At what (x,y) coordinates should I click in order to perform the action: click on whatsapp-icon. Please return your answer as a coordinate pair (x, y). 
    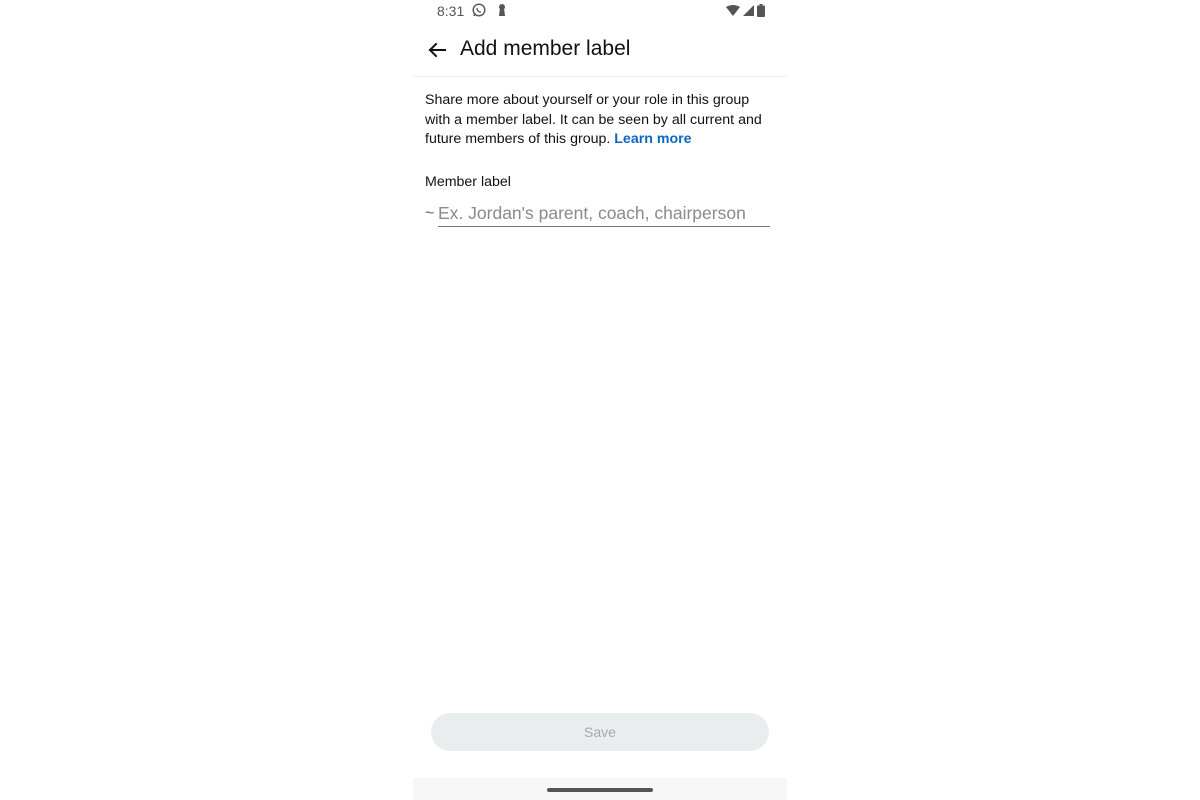
    Looking at the image, I should click on (479, 10).